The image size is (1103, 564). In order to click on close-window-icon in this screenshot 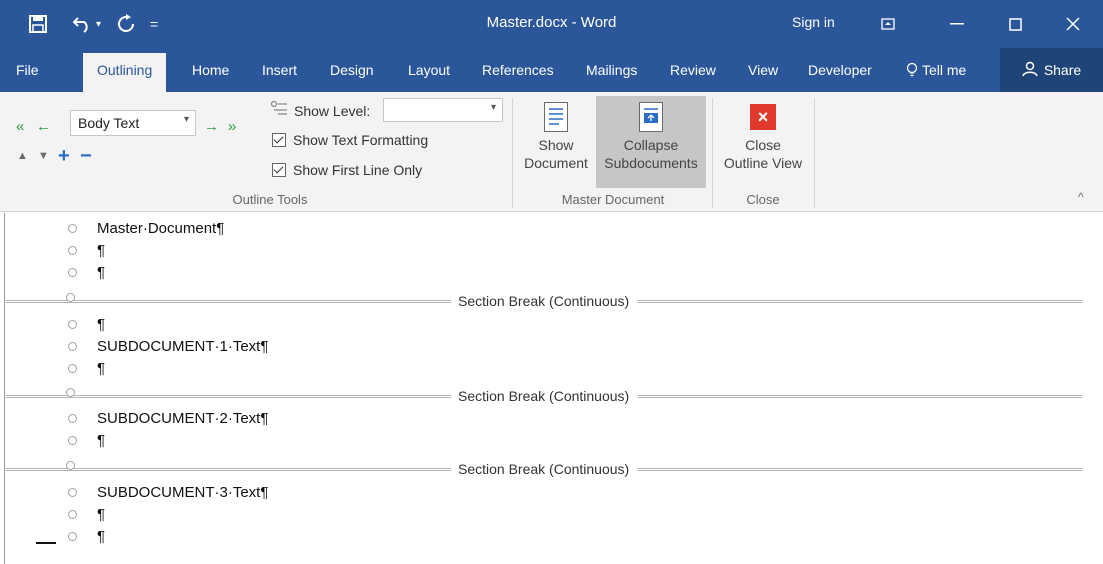, I will do `click(1073, 24)`.